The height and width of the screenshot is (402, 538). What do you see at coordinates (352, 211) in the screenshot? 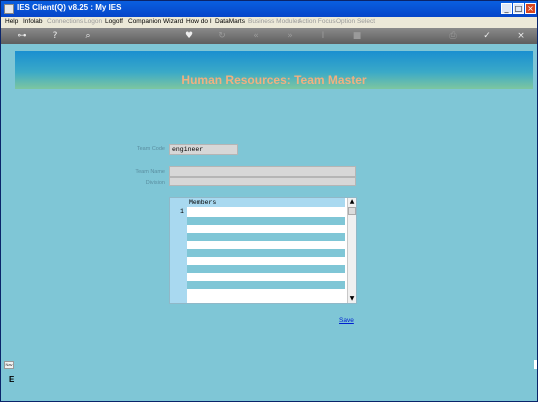
I see `scroll-thumb` at bounding box center [352, 211].